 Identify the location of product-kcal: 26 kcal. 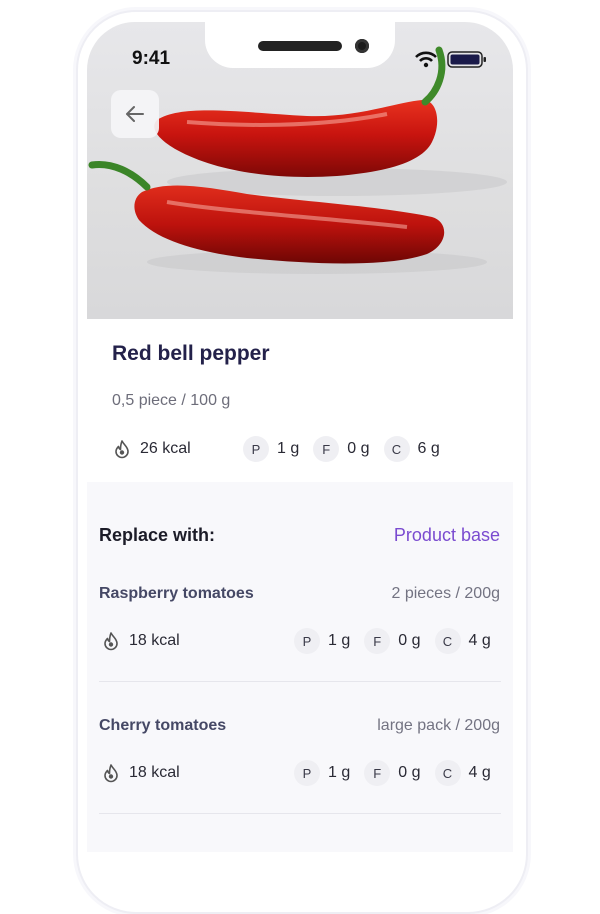
(151, 449).